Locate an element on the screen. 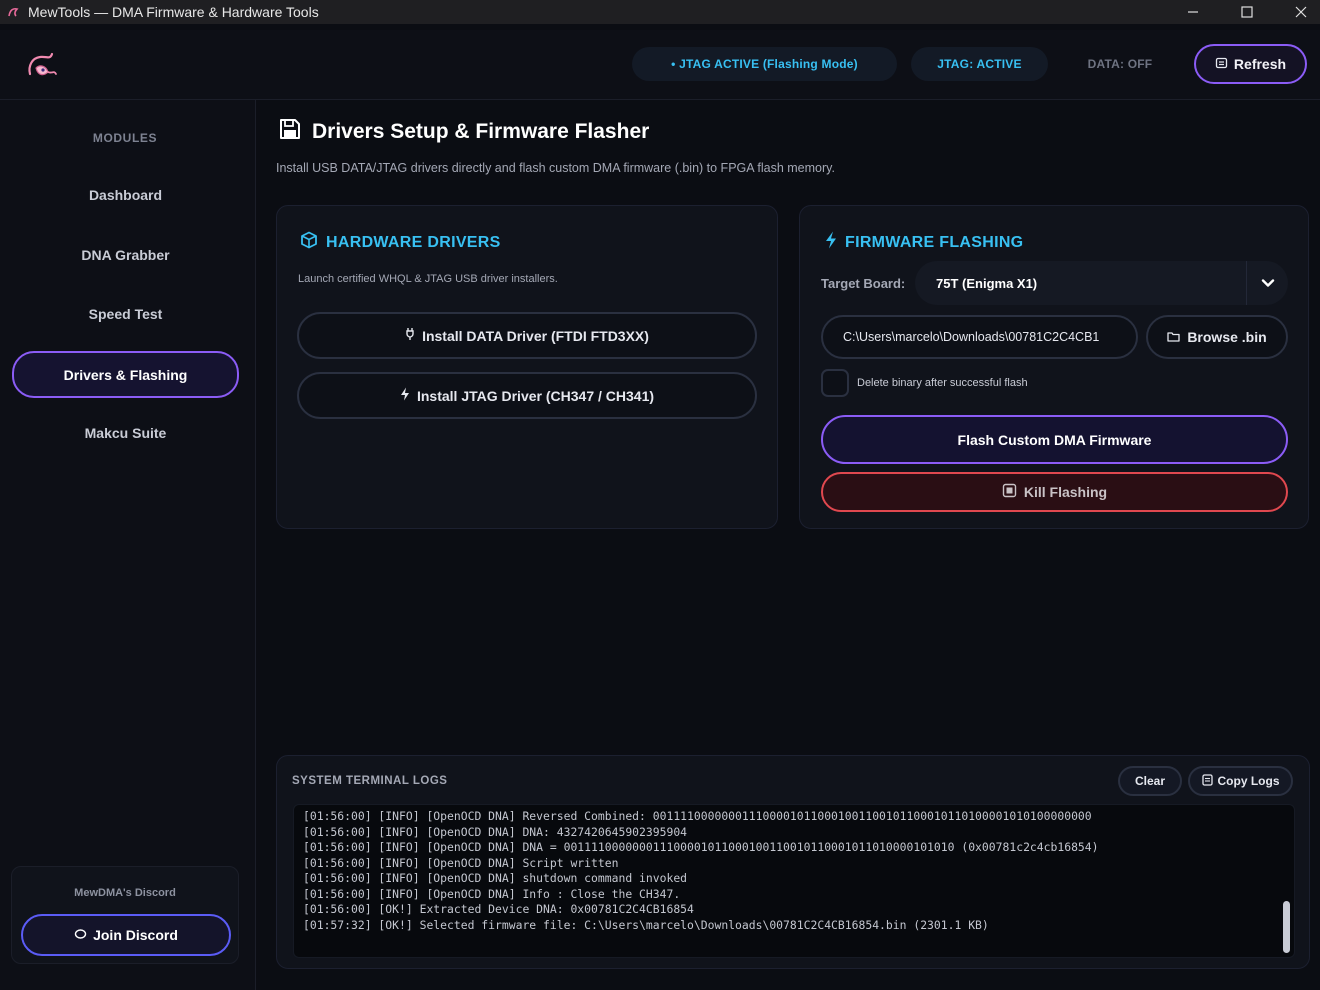 Image resolution: width=1320 pixels, height=990 pixels. sidebar-item-makcu-suite: Makcu Suite is located at coordinates (125, 433).